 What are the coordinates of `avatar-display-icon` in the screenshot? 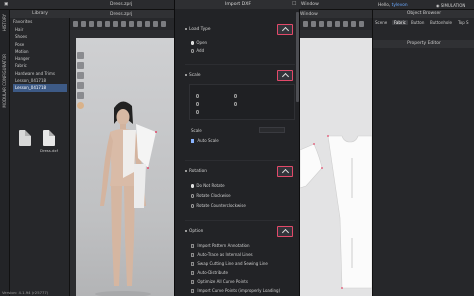 It's located at (80, 75).